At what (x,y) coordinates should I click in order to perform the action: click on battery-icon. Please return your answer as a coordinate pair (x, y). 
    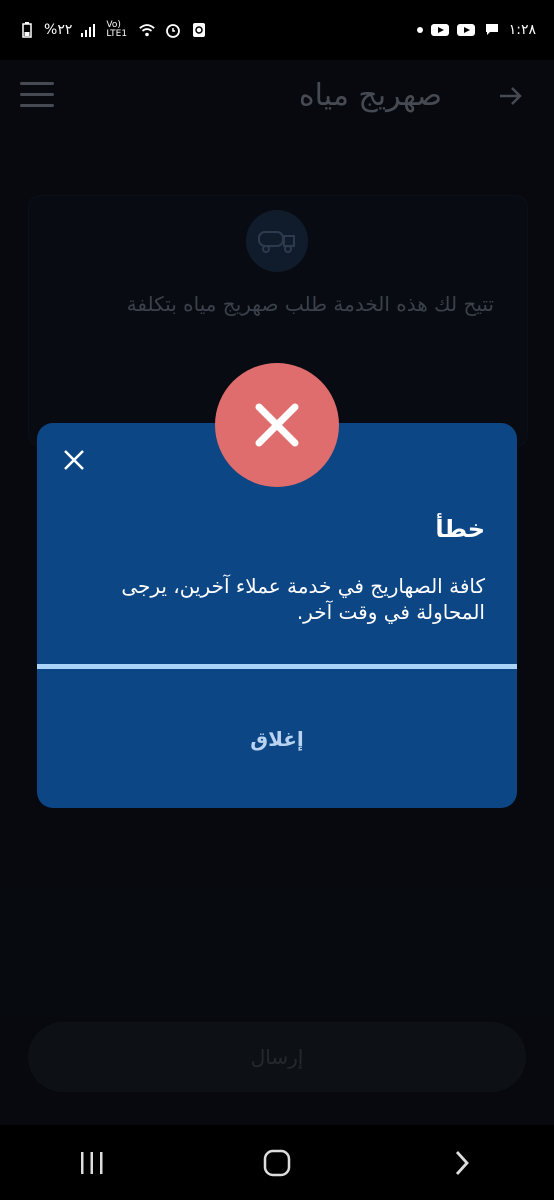
    Looking at the image, I should click on (27, 30).